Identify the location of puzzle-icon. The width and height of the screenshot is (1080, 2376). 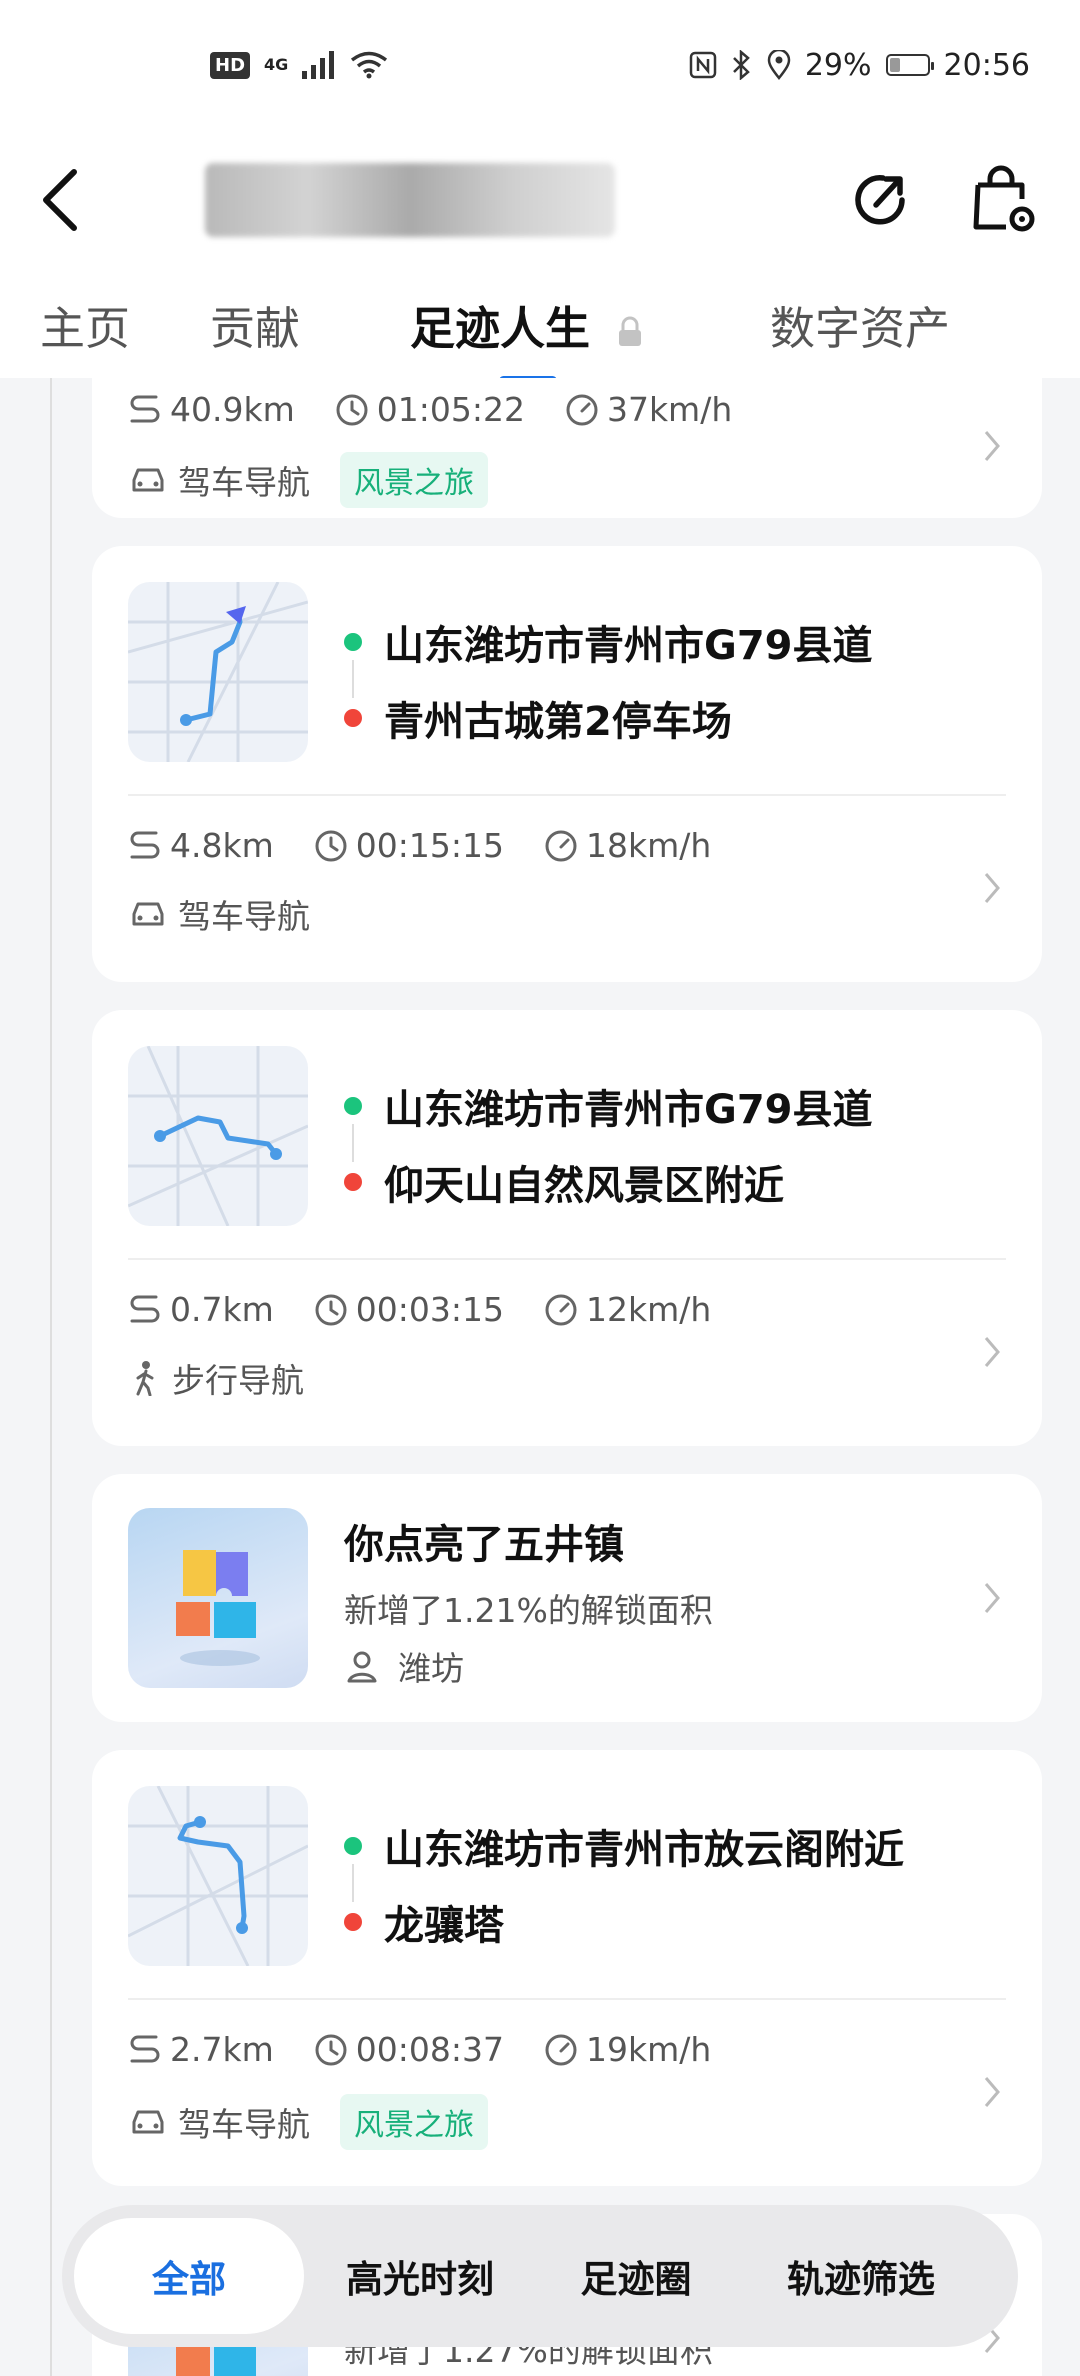
(218, 1608).